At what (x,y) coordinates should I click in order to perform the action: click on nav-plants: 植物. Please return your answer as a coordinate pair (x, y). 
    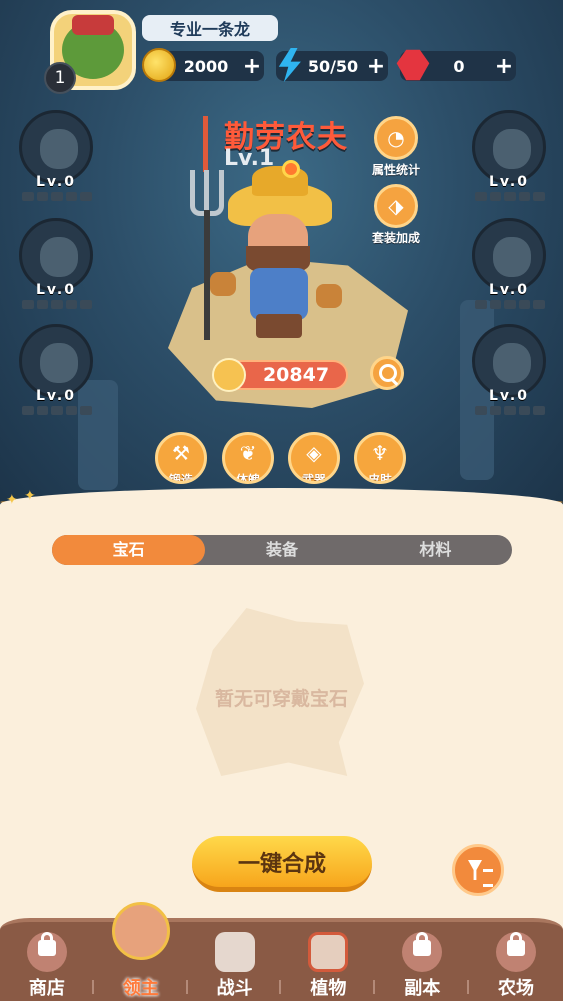
    Looking at the image, I should click on (328, 961).